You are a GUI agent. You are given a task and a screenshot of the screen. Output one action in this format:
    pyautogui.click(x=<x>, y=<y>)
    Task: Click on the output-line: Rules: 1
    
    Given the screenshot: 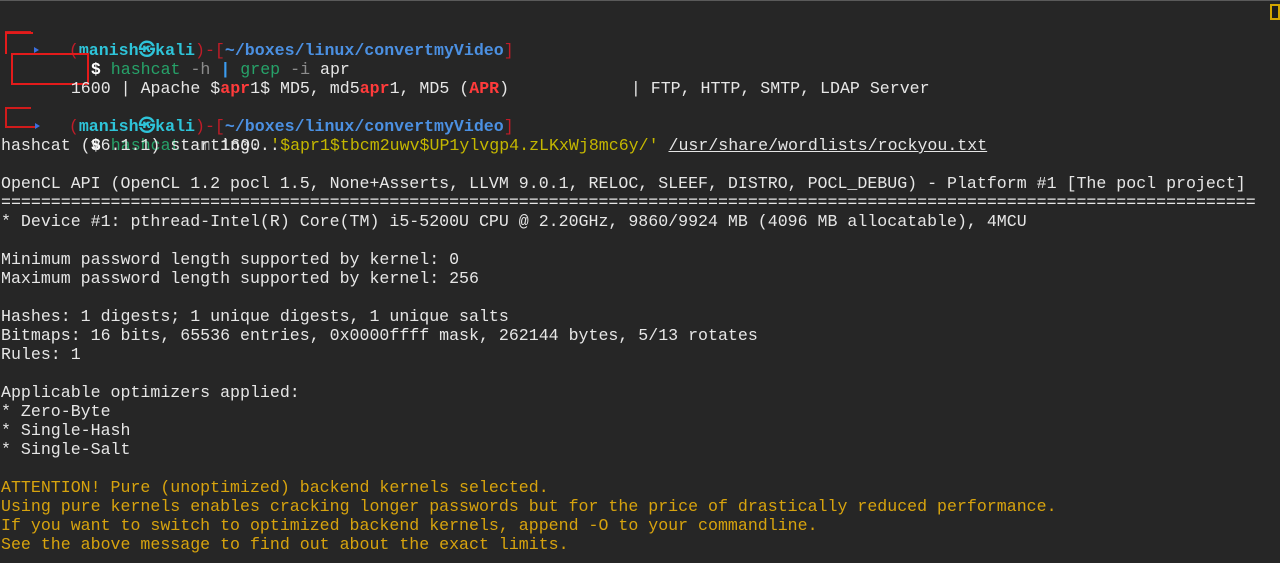 What is the action you would take?
    pyautogui.click(x=41, y=354)
    